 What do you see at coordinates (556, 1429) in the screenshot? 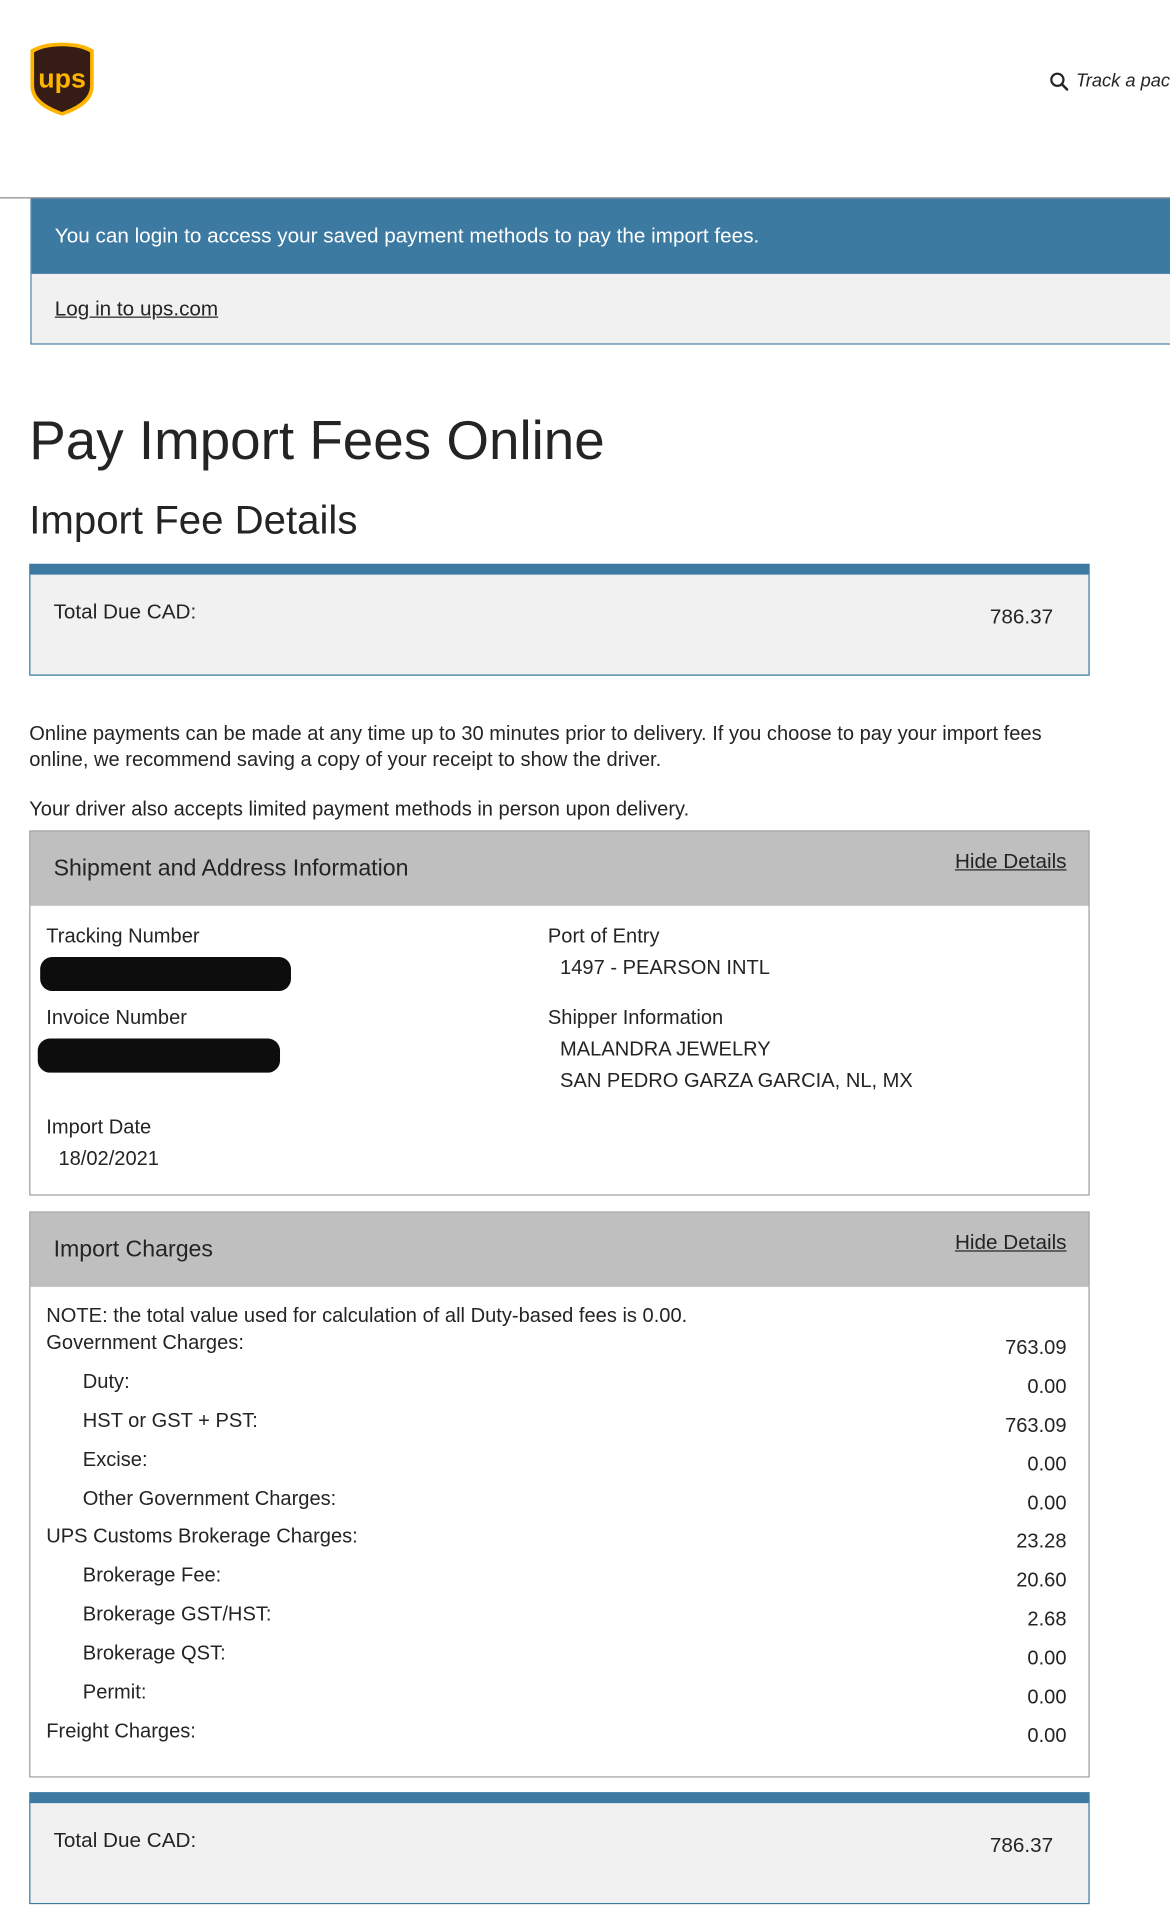
I see `hst-gst-pst-row: HST or GST + PST: 763.09` at bounding box center [556, 1429].